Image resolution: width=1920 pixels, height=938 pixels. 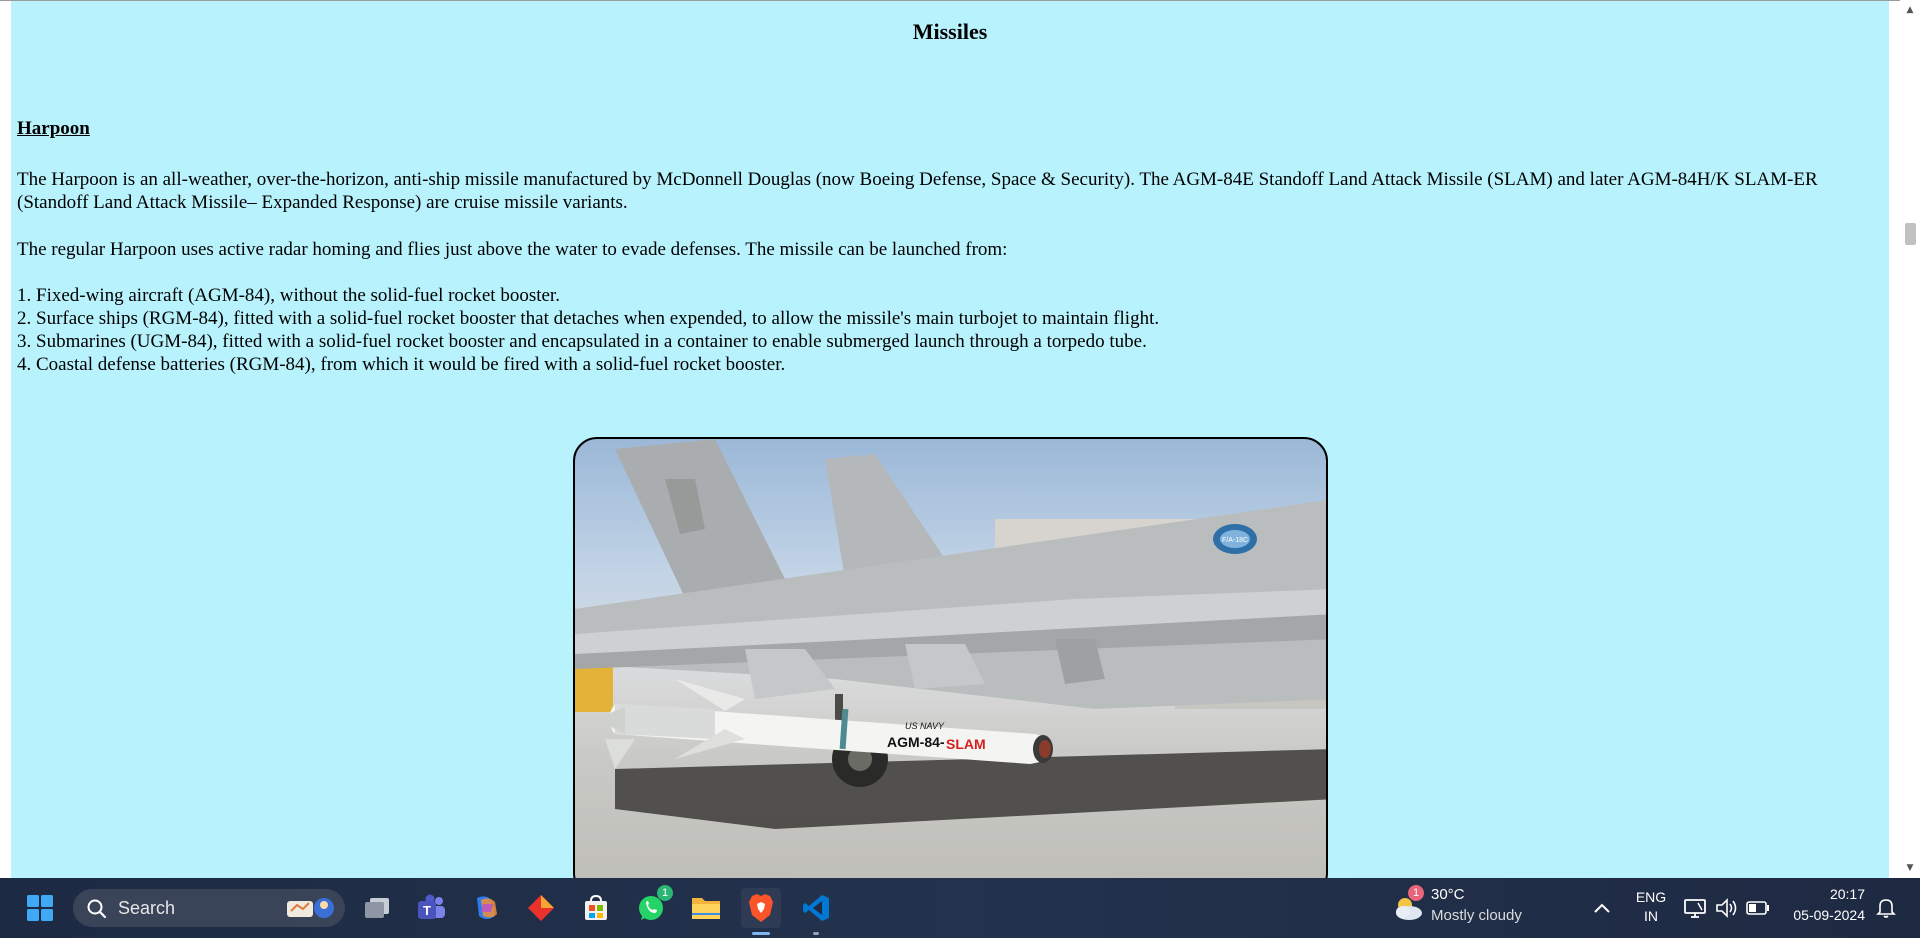 What do you see at coordinates (916, 742) in the screenshot?
I see `missile-marking-main: AGM-84-` at bounding box center [916, 742].